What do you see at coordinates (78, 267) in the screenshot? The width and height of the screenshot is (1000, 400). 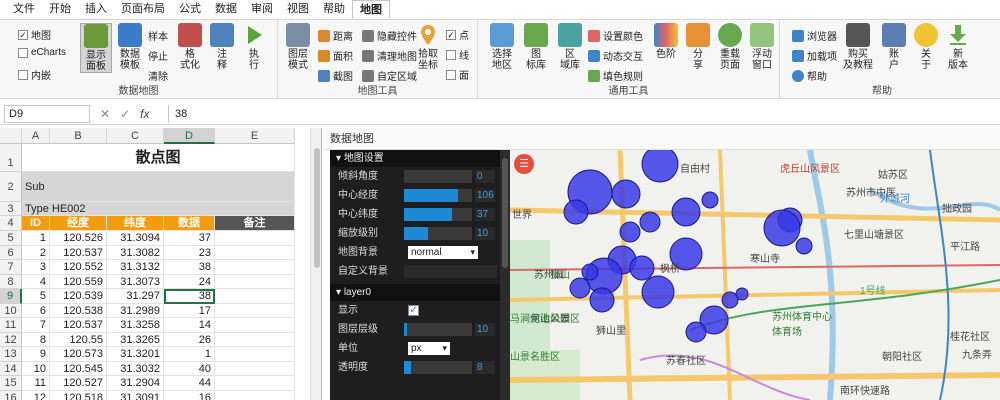 I see `cell-lng: 120.552` at bounding box center [78, 267].